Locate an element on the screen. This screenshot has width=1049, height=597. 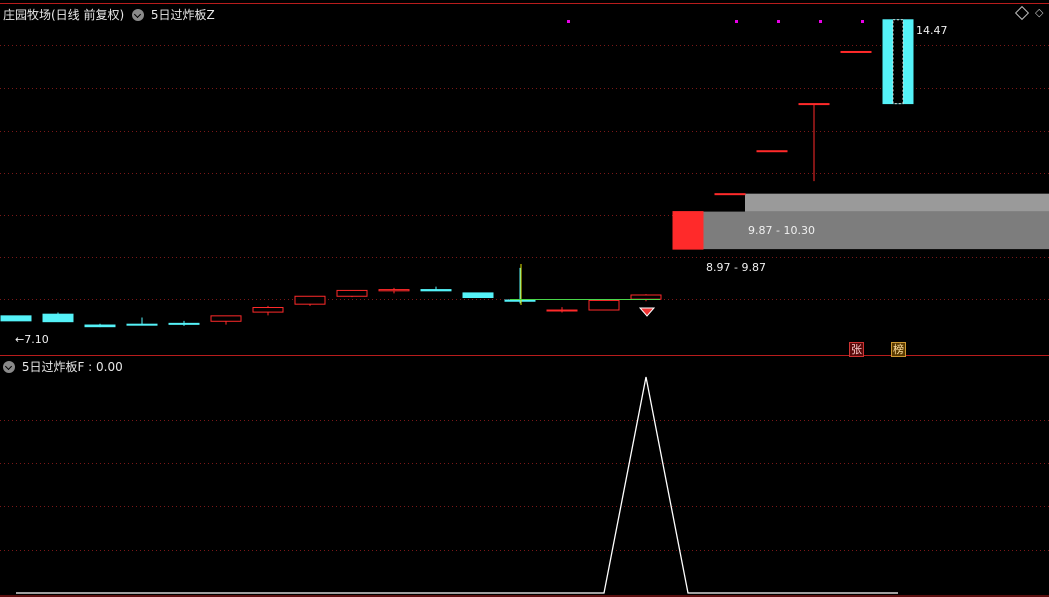
sub-chart-header: 5日过炸板F : 0.00 is located at coordinates (63, 366).